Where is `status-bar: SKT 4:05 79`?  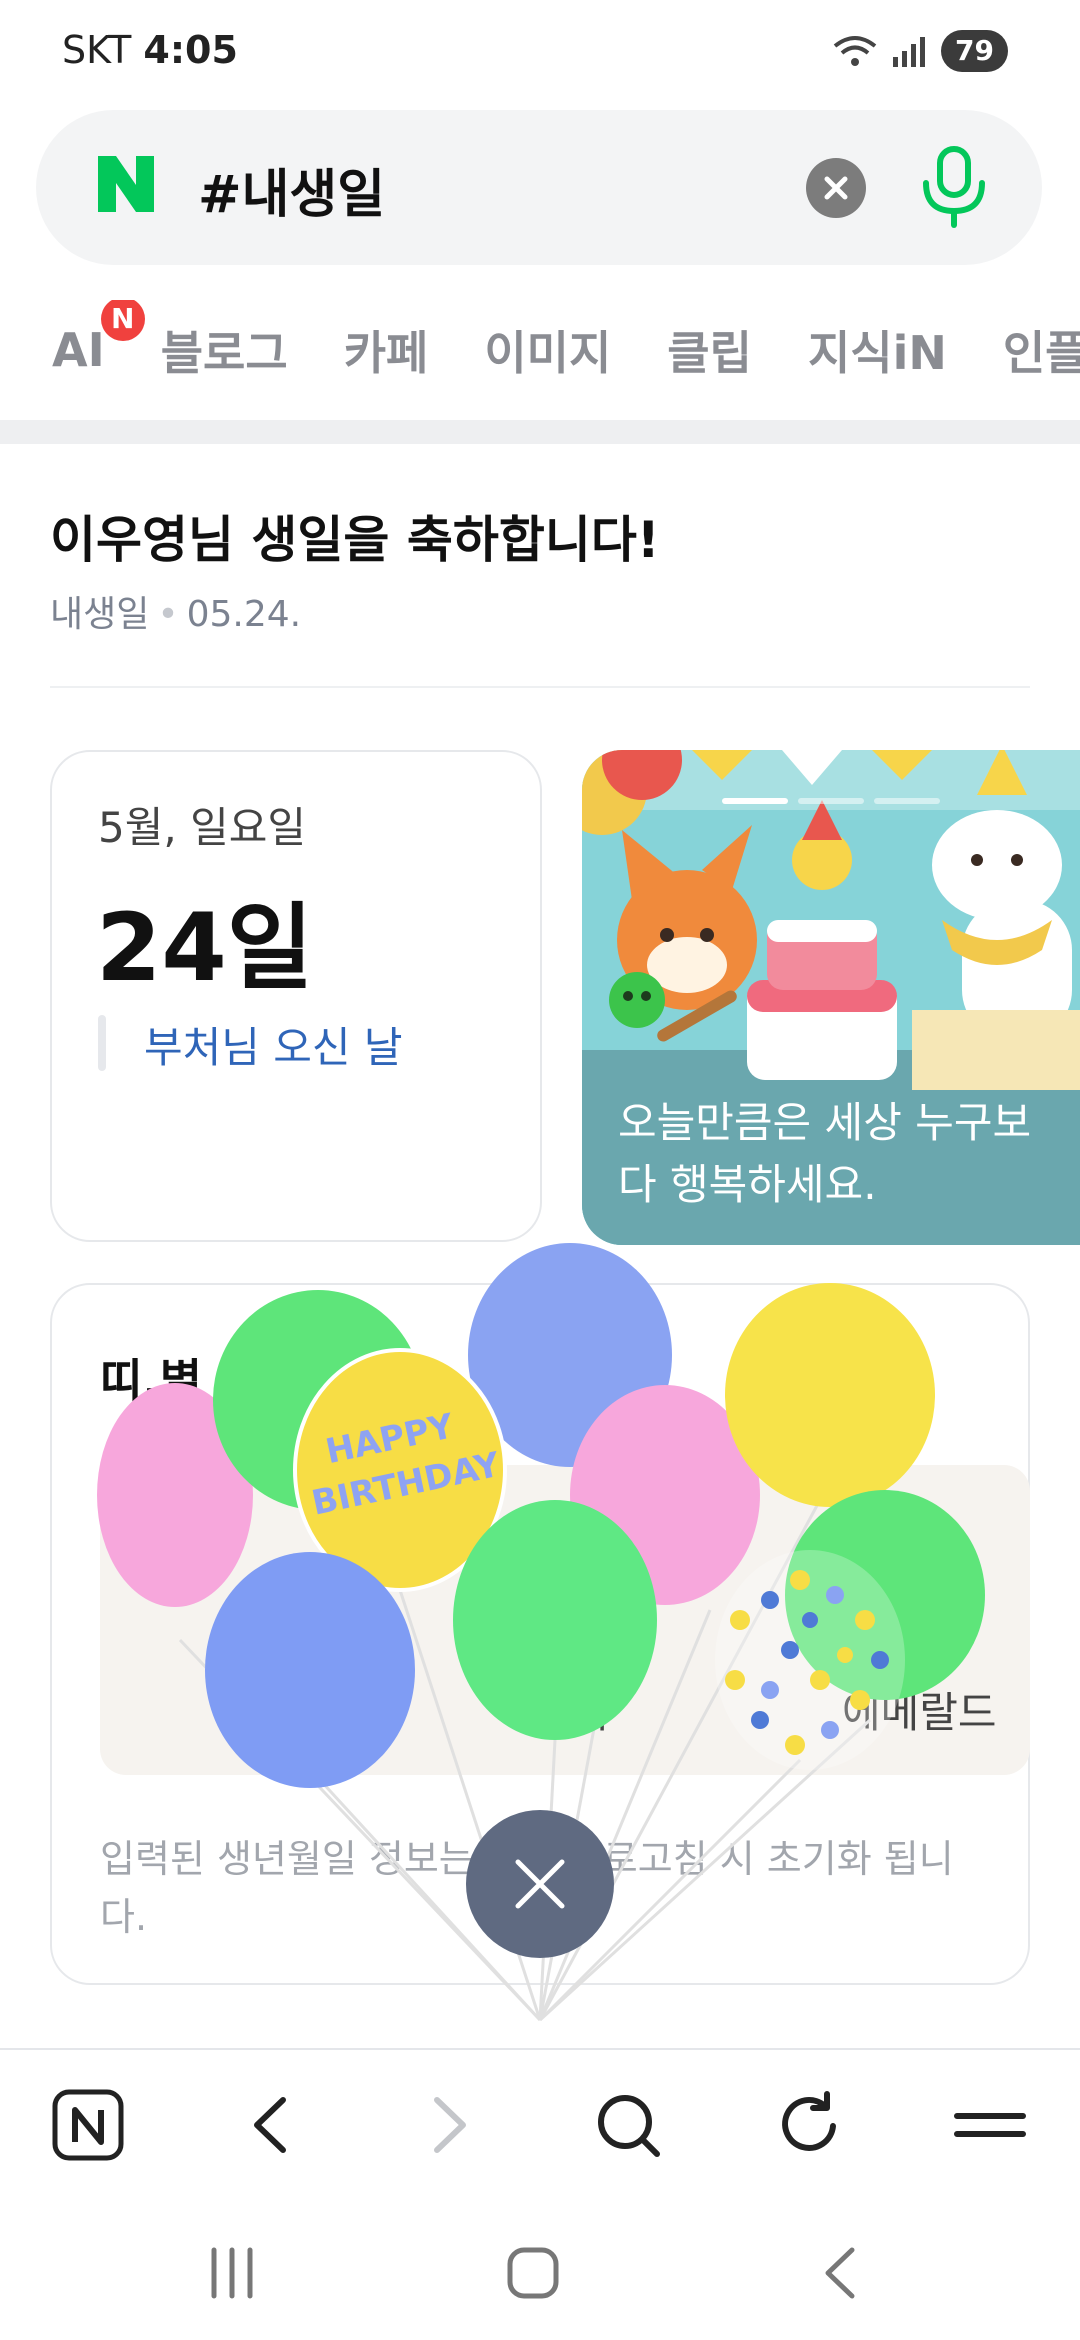
status-bar: SKT 4:05 79 is located at coordinates (540, 52).